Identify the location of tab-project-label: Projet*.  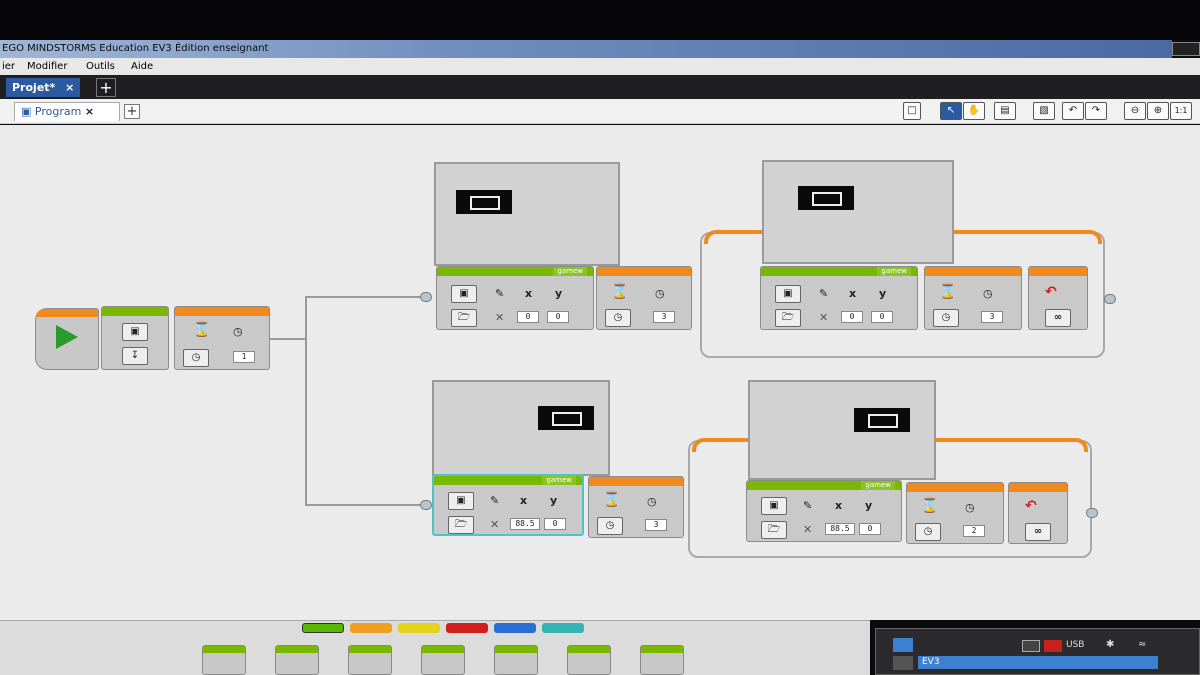
(34, 87).